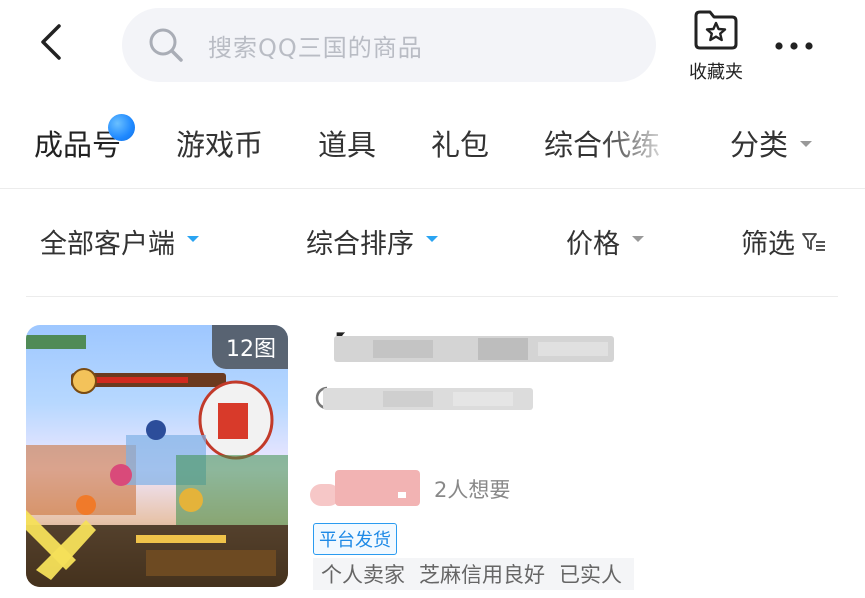  I want to click on product-thumbnail: 12图, so click(157, 456).